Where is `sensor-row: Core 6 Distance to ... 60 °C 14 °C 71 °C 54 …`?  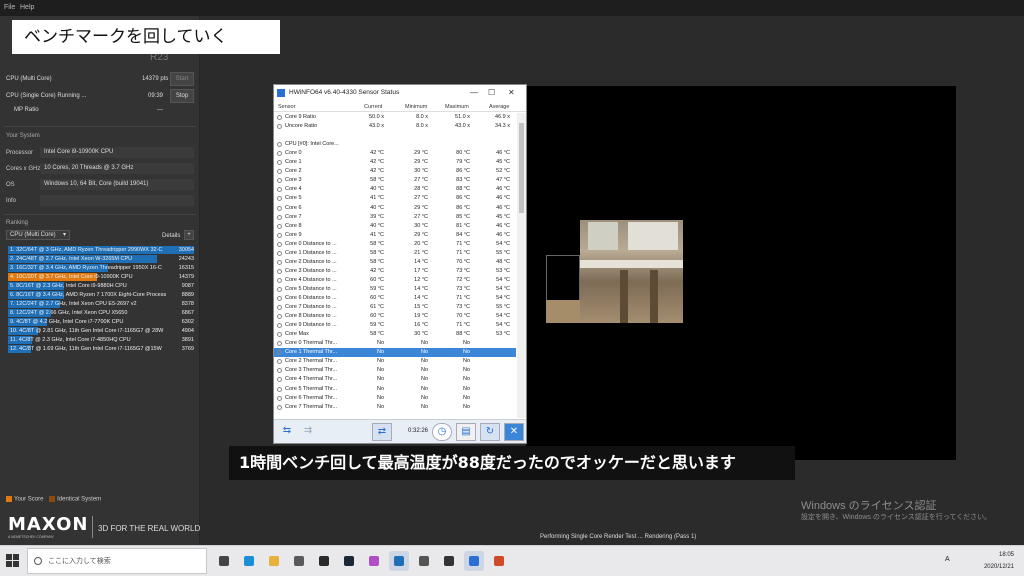 sensor-row: Core 6 Distance to ... 60 °C 14 °C 71 °C 54 … is located at coordinates (395, 298).